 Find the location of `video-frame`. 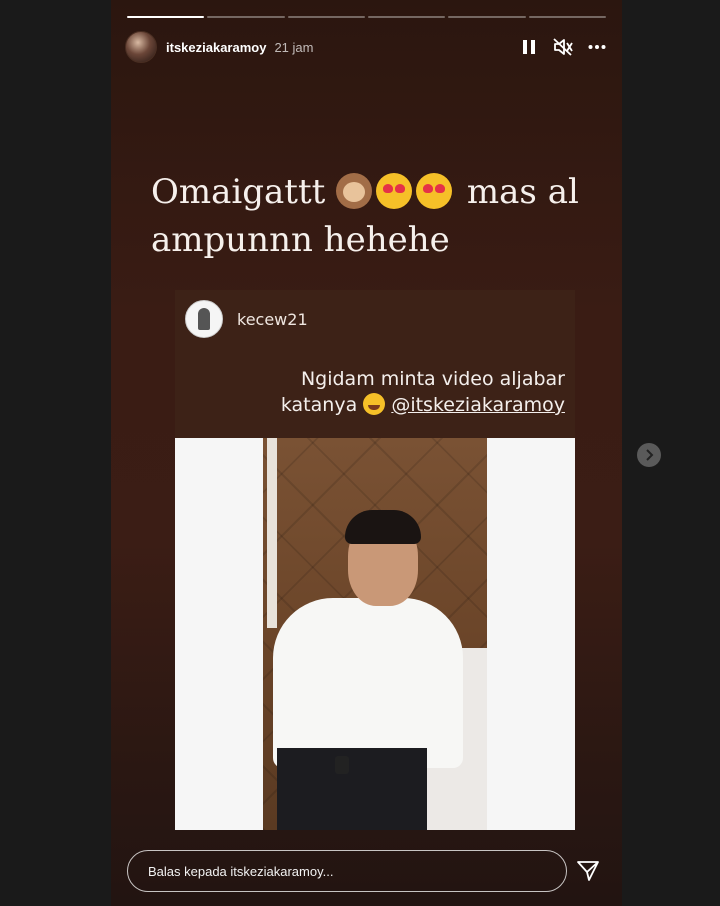

video-frame is located at coordinates (375, 634).